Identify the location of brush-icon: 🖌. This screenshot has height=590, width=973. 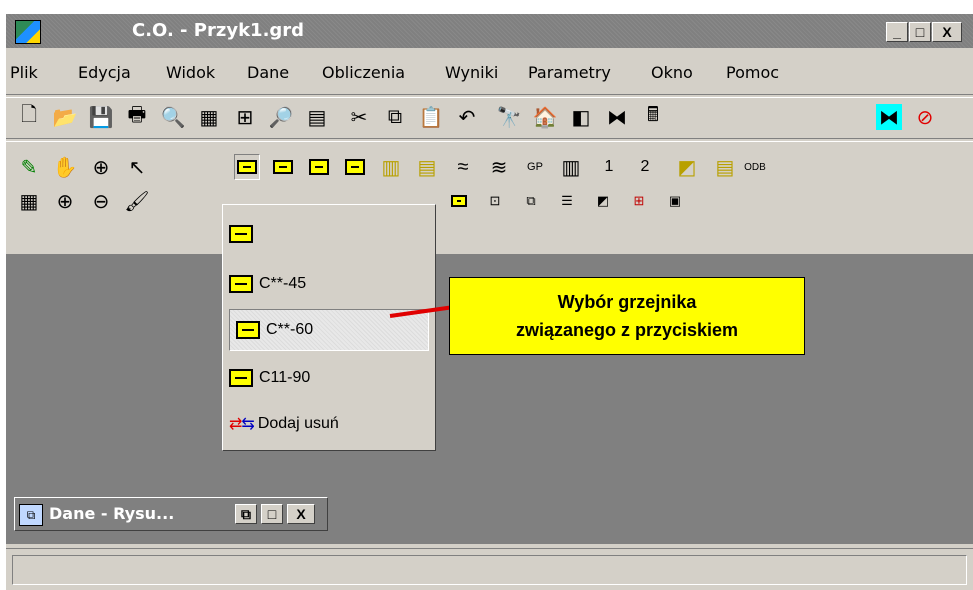
(137, 201).